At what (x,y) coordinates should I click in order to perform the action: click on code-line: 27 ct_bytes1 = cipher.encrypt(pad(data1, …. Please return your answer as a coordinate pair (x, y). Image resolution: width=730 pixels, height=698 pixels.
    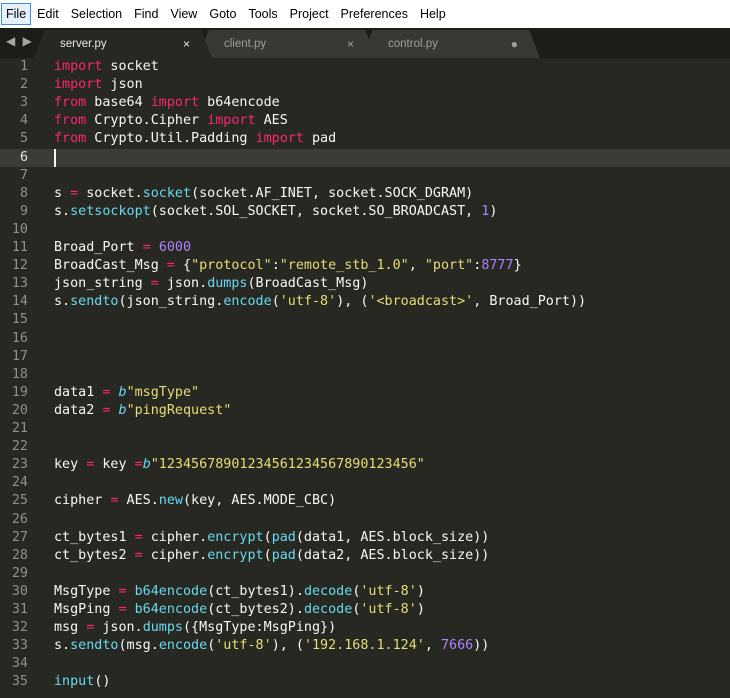
    Looking at the image, I should click on (365, 538).